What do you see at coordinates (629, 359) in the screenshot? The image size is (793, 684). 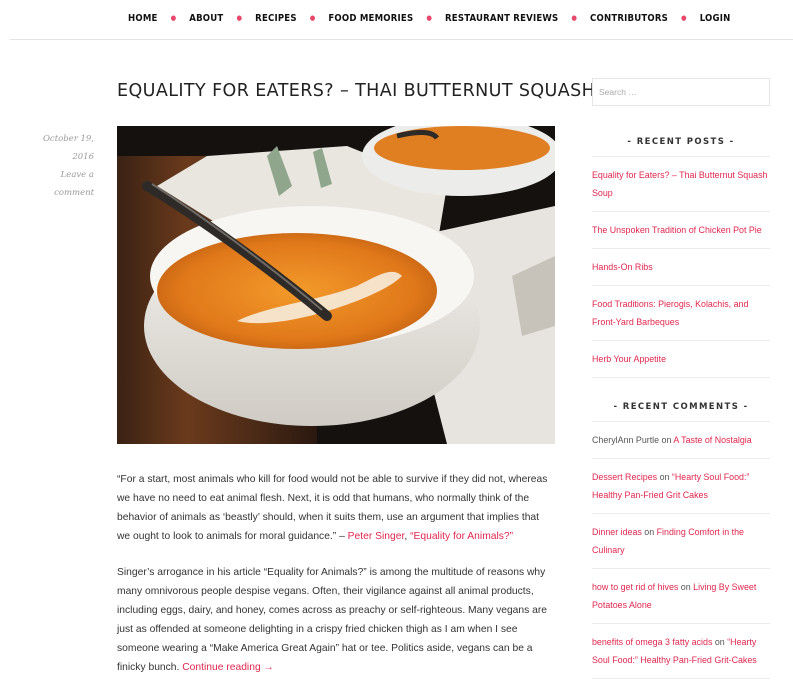 I see `recent-post-link: Herb Your Appetite` at bounding box center [629, 359].